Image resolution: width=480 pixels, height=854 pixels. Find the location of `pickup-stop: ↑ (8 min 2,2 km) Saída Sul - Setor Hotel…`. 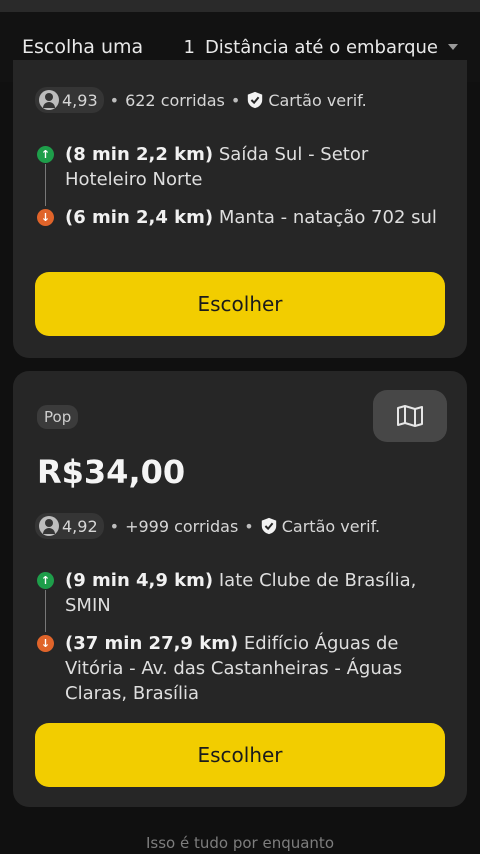

pickup-stop: ↑ (8 min 2,2 km) Saída Sul - Setor Hotel… is located at coordinates (240, 167).